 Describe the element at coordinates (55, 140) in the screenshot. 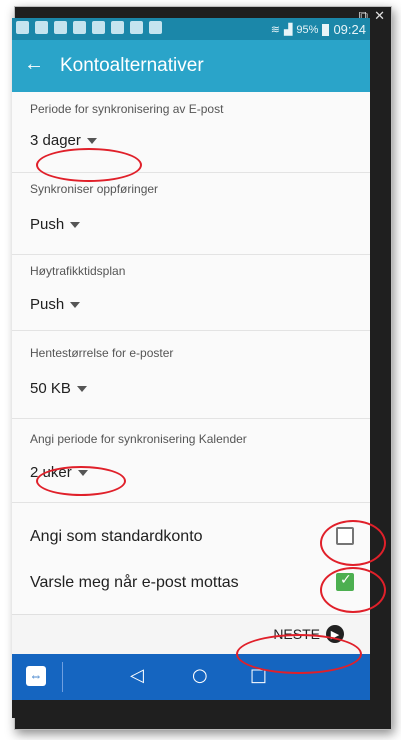

I see `setting-value: 3 dager` at that location.